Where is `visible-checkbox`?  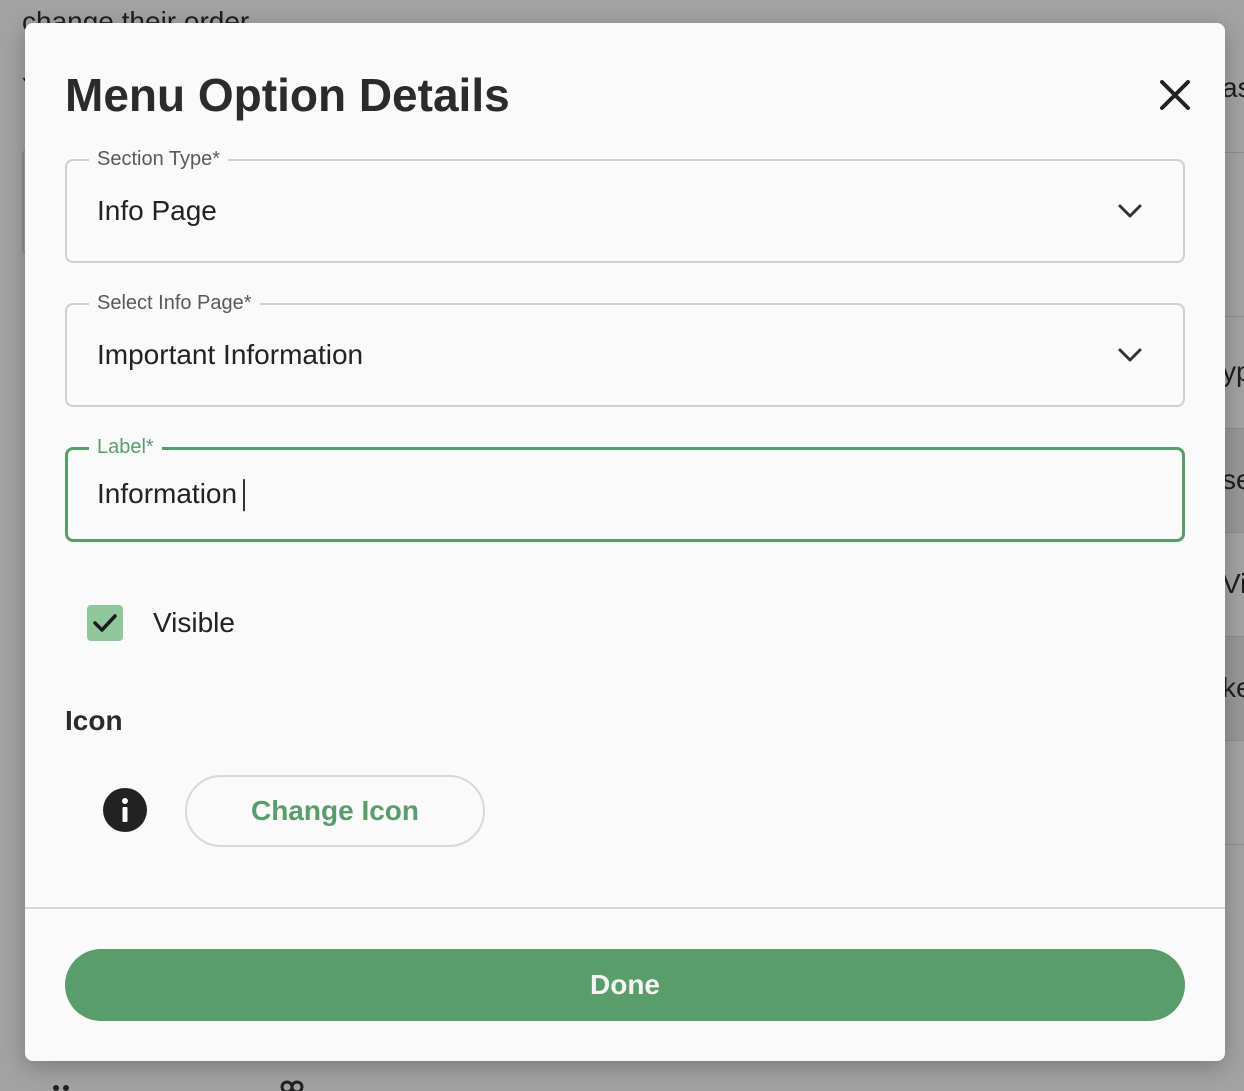
visible-checkbox is located at coordinates (105, 623).